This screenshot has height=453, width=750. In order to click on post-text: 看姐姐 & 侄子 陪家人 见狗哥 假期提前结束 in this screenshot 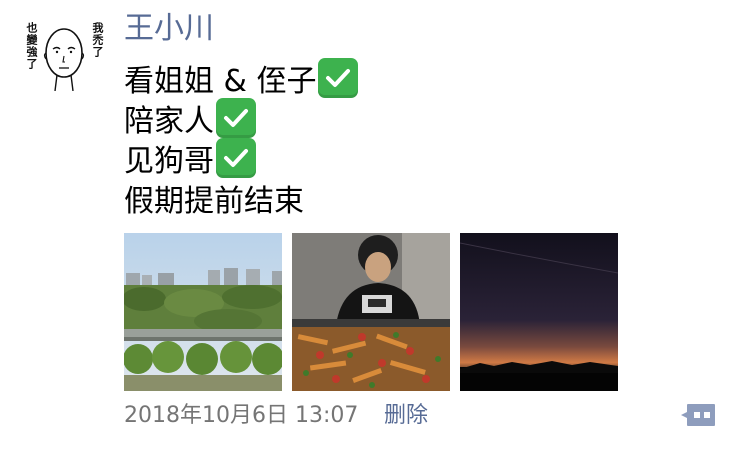, I will do `click(241, 138)`.